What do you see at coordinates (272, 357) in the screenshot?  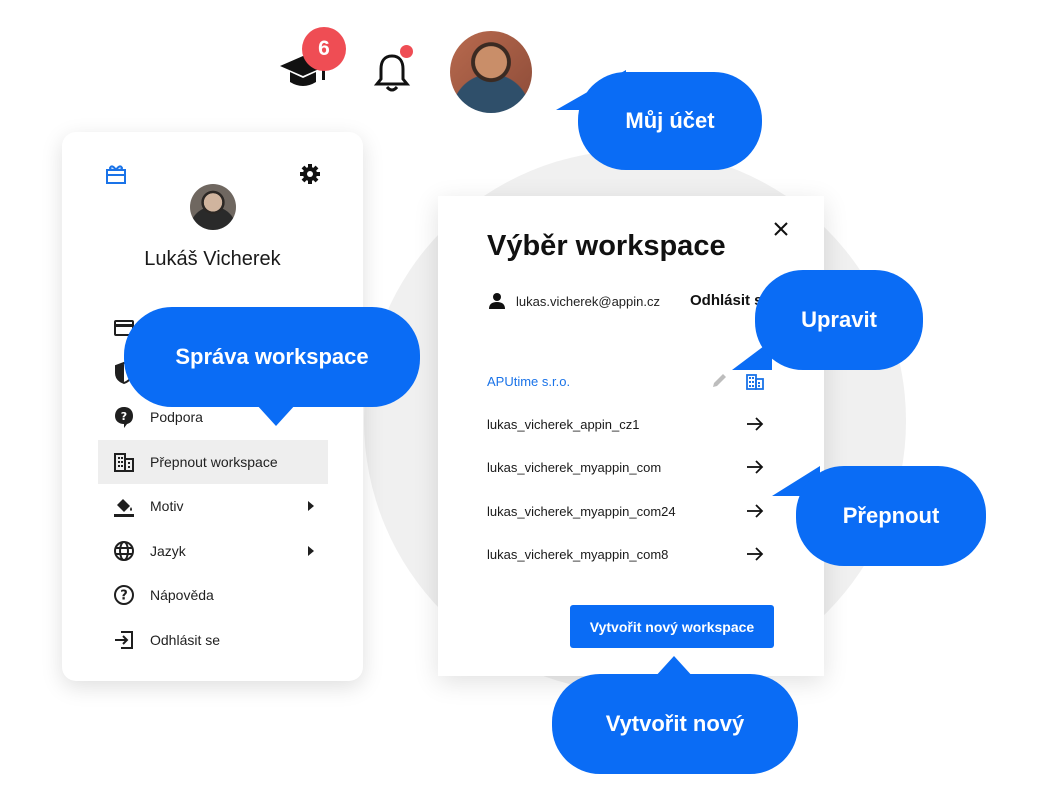 I see `callout-workspace-management: Správa workspace` at bounding box center [272, 357].